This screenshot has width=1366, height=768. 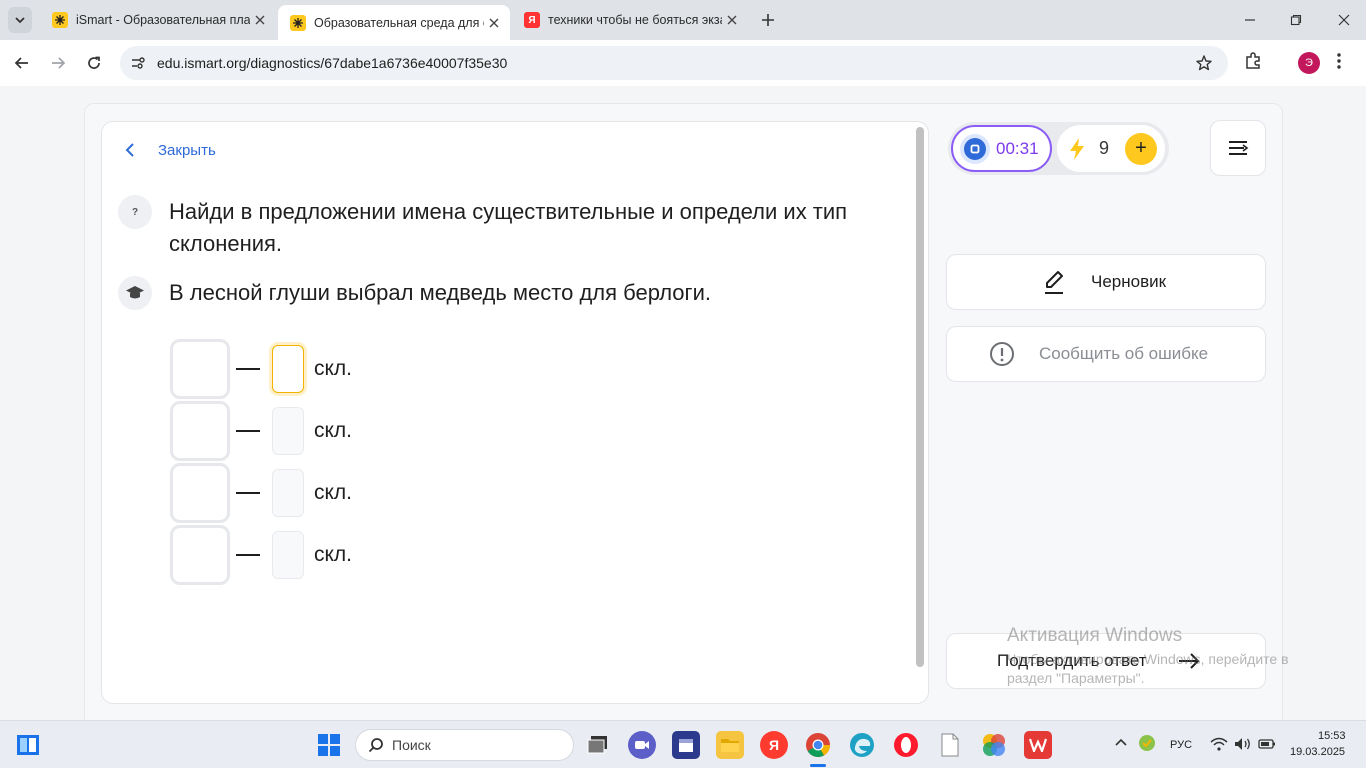 What do you see at coordinates (261, 493) in the screenshot?
I see `answer-row-3: скл.` at bounding box center [261, 493].